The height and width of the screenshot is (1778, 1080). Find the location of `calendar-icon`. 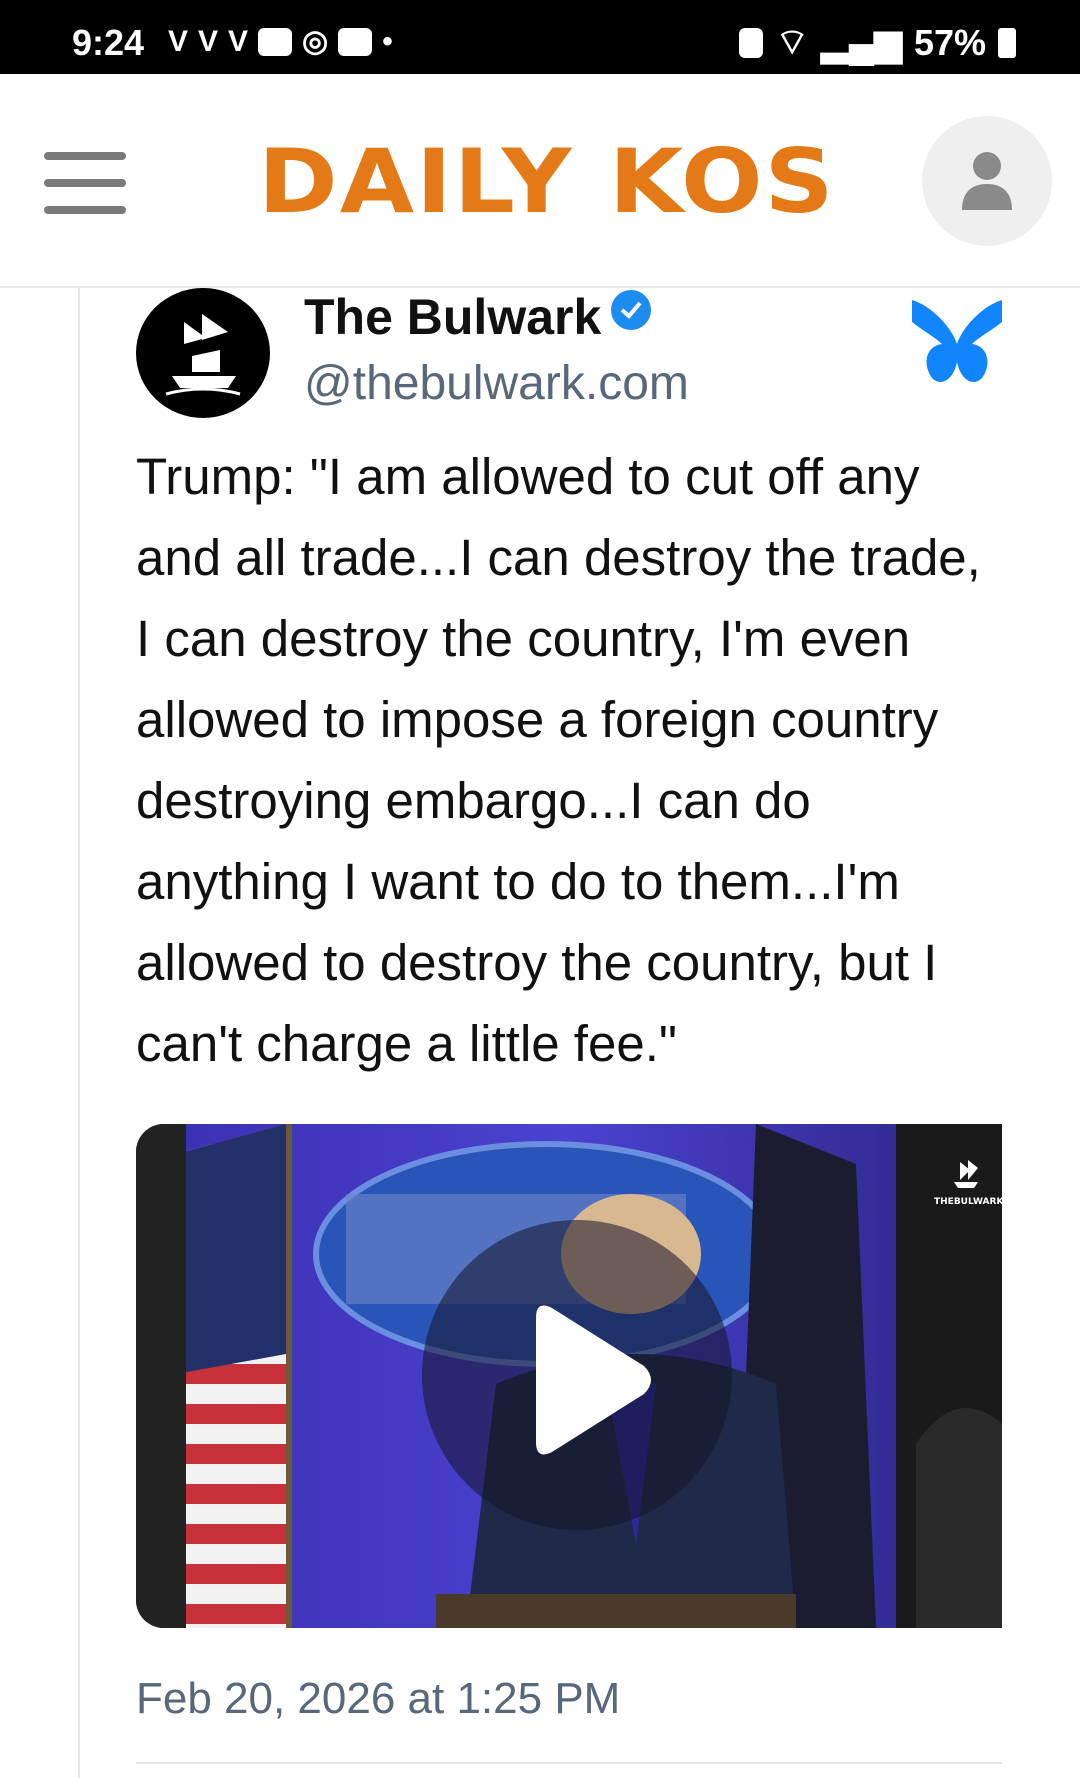

calendar-icon is located at coordinates (355, 41).